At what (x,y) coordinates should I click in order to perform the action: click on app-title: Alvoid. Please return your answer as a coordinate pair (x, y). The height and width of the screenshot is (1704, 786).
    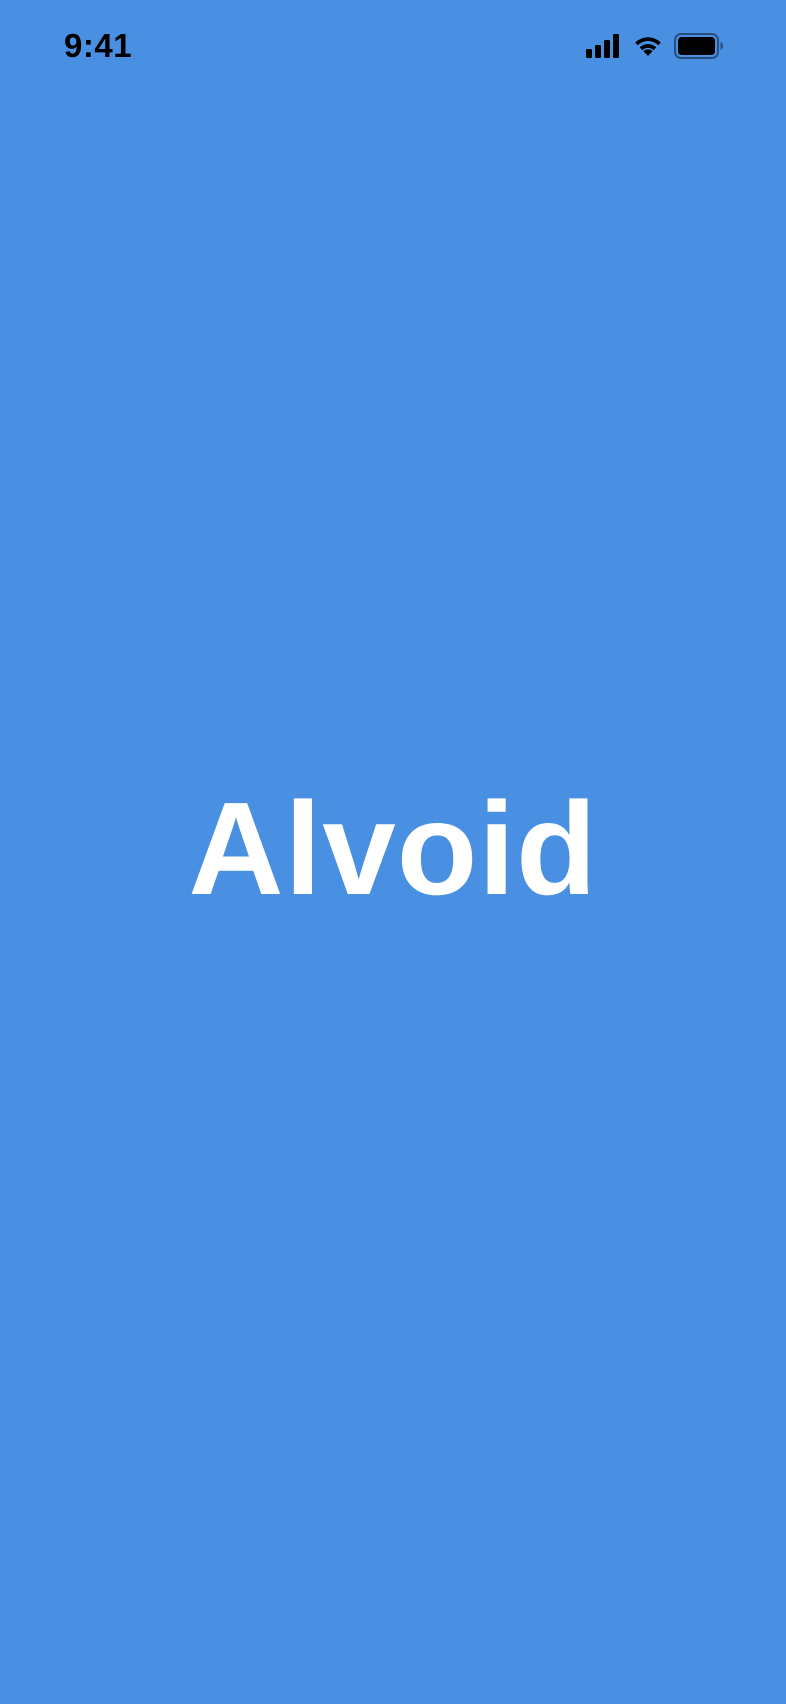
    Looking at the image, I should click on (393, 848).